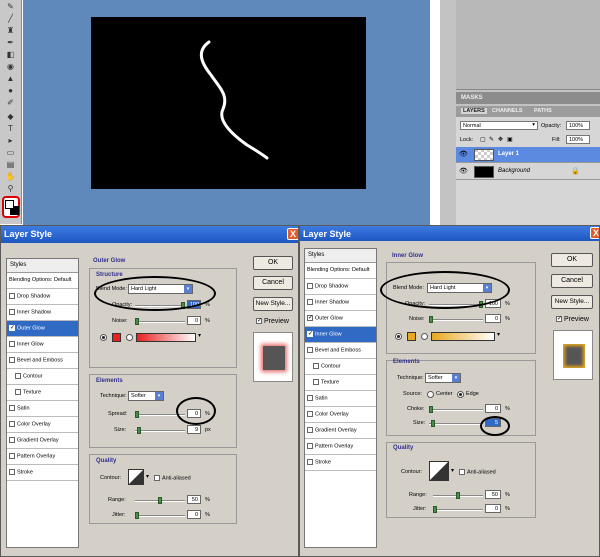 The width and height of the screenshot is (600, 557). What do you see at coordinates (10, 129) in the screenshot?
I see `type-icon: T` at bounding box center [10, 129].